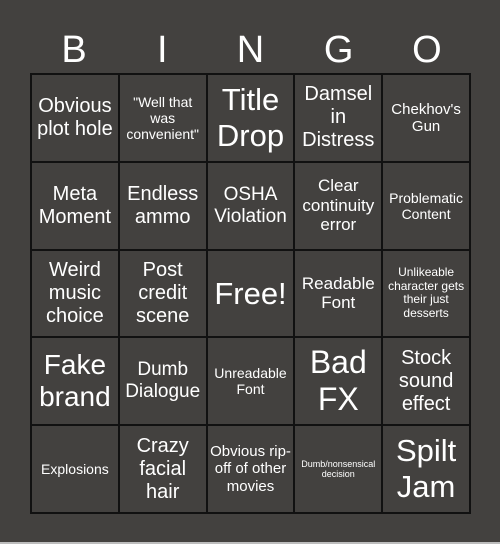  Describe the element at coordinates (162, 205) in the screenshot. I see `bingo-cell: Endless ammo` at that location.